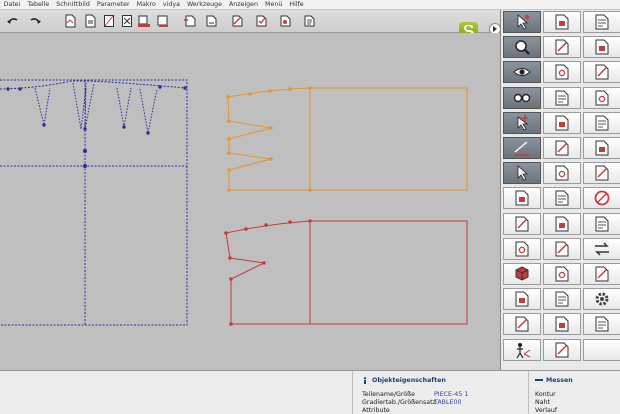  What do you see at coordinates (146, 4) in the screenshot?
I see `menu-makro: Makro` at bounding box center [146, 4].